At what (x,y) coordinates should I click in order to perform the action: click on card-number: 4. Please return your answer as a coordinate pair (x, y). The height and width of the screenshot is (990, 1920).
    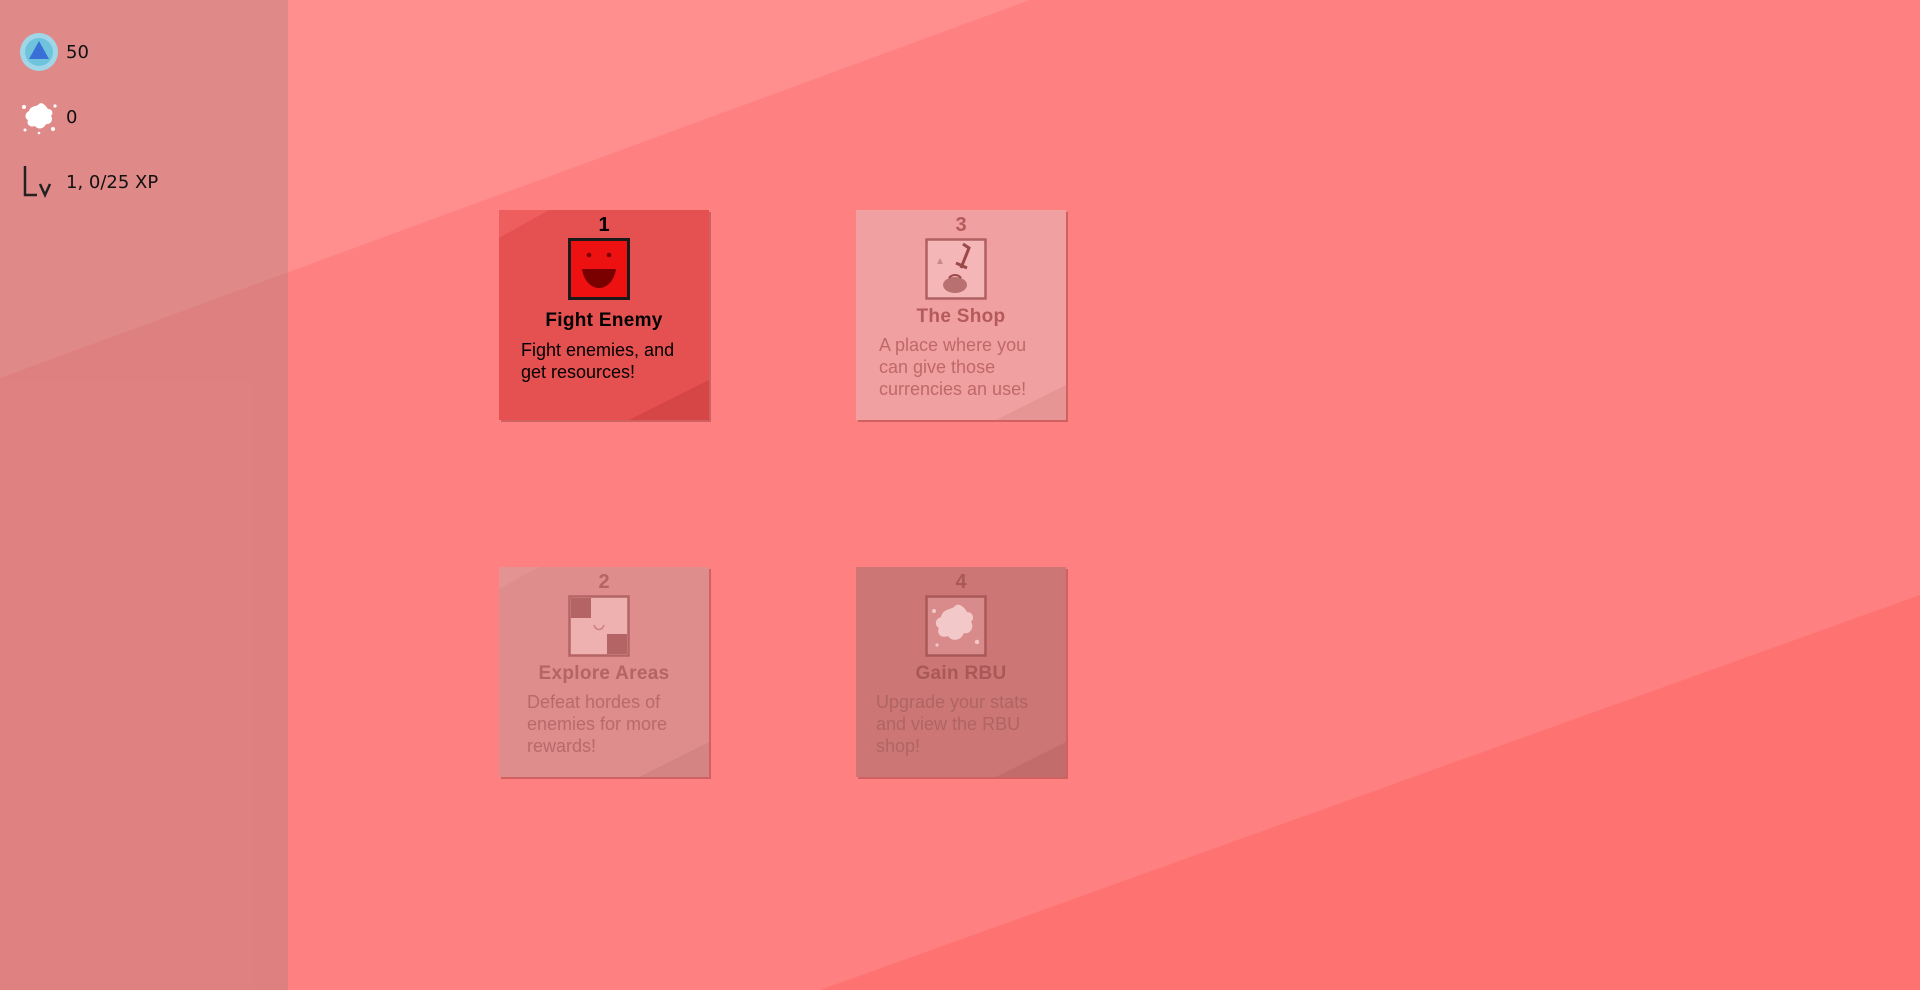
    Looking at the image, I should click on (961, 582).